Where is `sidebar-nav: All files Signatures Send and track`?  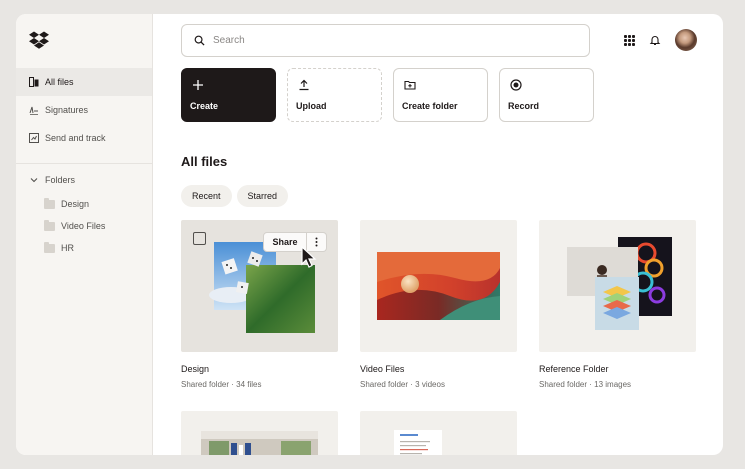
sidebar-nav: All files Signatures Send and track is located at coordinates (84, 110).